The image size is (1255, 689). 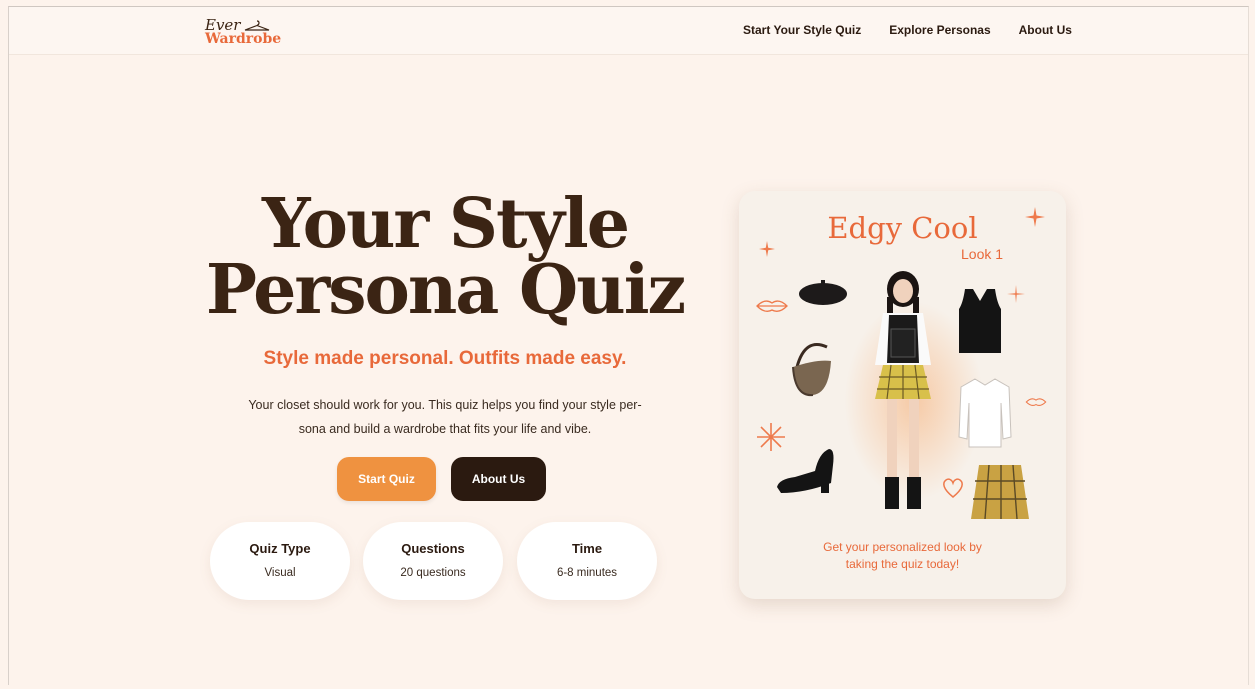 What do you see at coordinates (433, 561) in the screenshot?
I see `stat-questions: Questions 20 questions` at bounding box center [433, 561].